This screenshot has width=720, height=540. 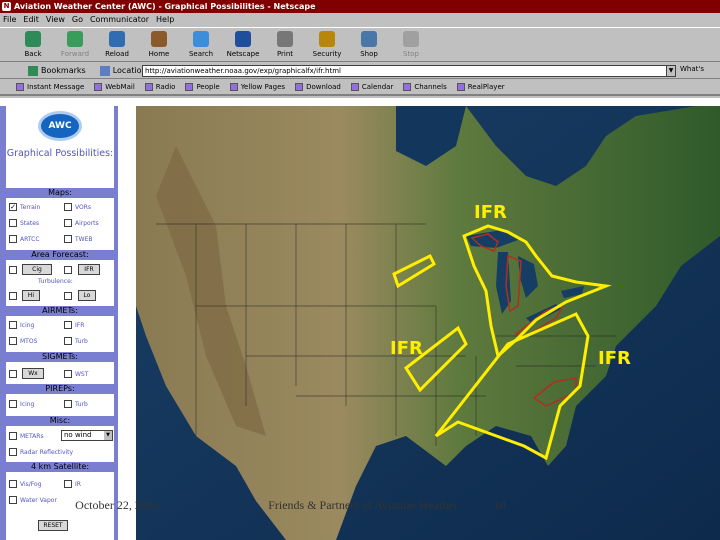 What do you see at coordinates (692, 69) in the screenshot?
I see `whats-related-button: What's` at bounding box center [692, 69].